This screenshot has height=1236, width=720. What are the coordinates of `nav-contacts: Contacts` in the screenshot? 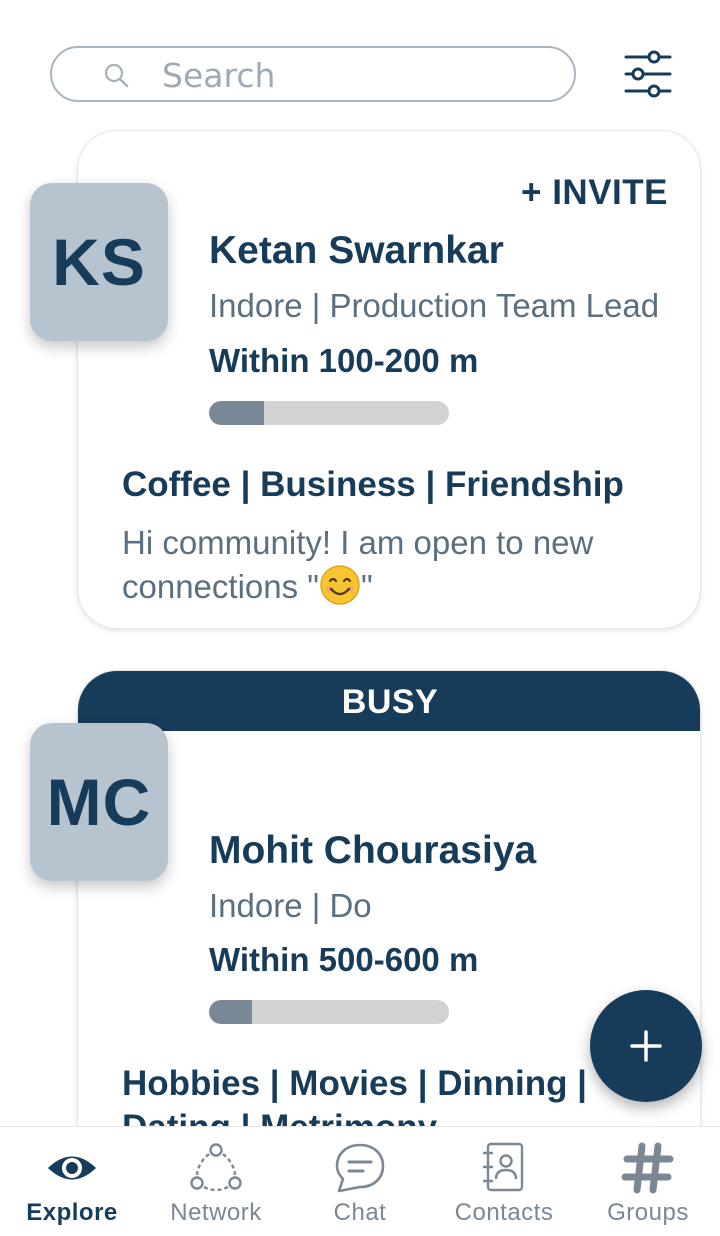 It's located at (504, 1181).